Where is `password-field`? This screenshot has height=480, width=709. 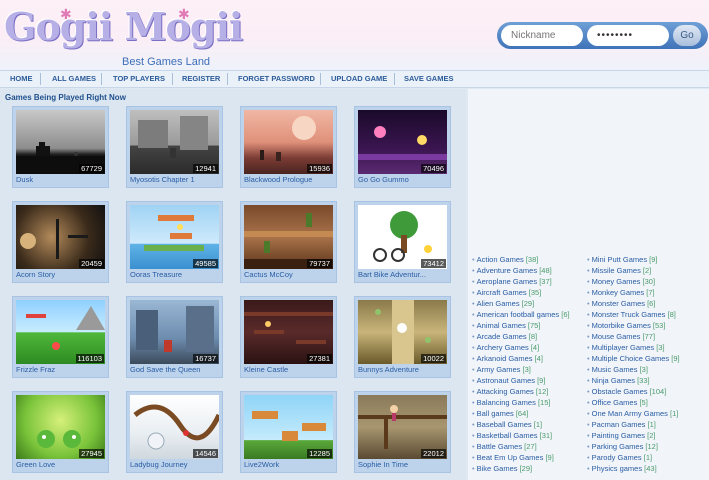 password-field is located at coordinates (628, 35).